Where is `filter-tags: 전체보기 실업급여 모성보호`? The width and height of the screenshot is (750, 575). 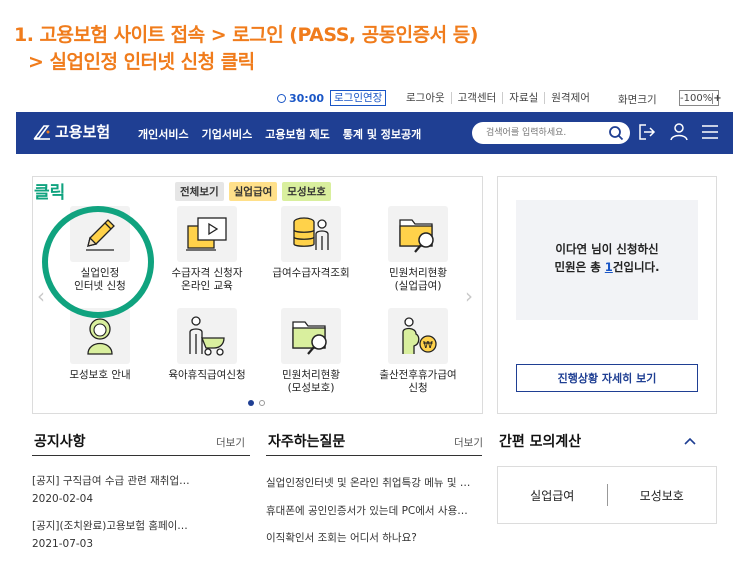 filter-tags: 전체보기 실업급여 모성보호 is located at coordinates (253, 191).